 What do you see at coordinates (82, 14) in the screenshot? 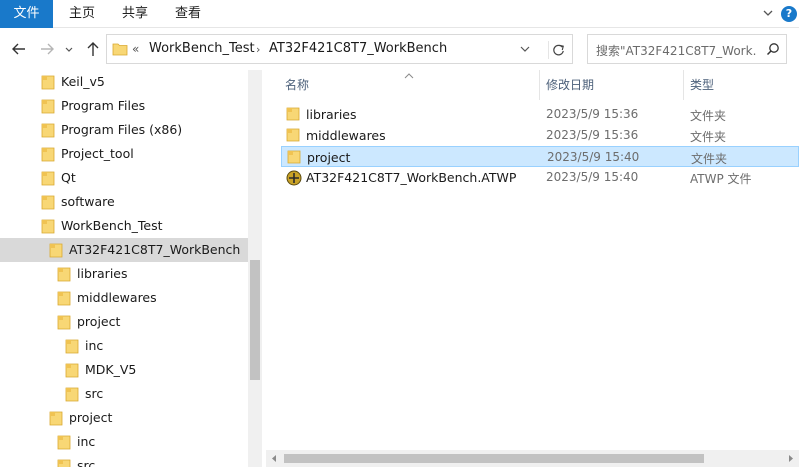
I see `tab-home: 主页` at bounding box center [82, 14].